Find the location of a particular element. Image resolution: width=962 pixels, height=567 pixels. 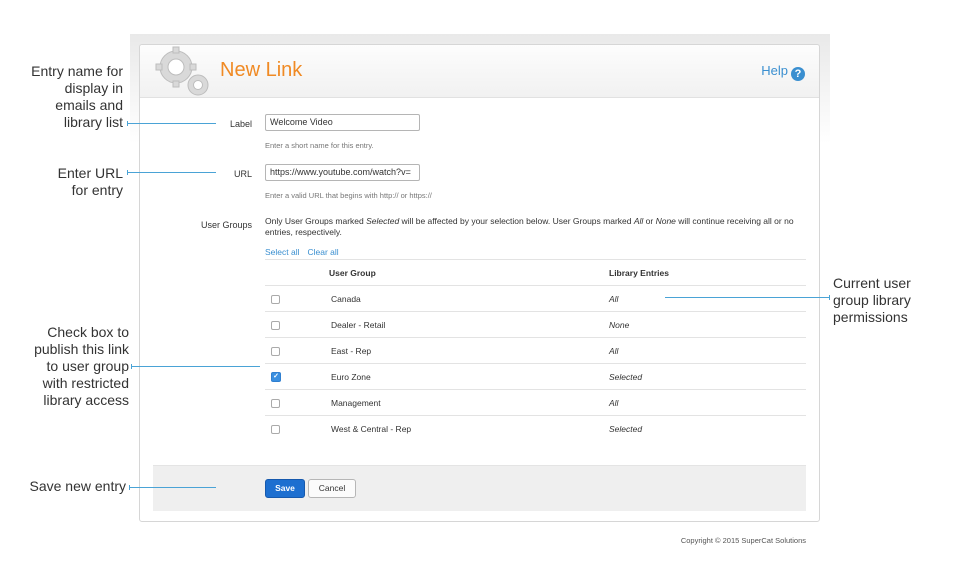

panel-header: New Link Help? is located at coordinates (479, 71).